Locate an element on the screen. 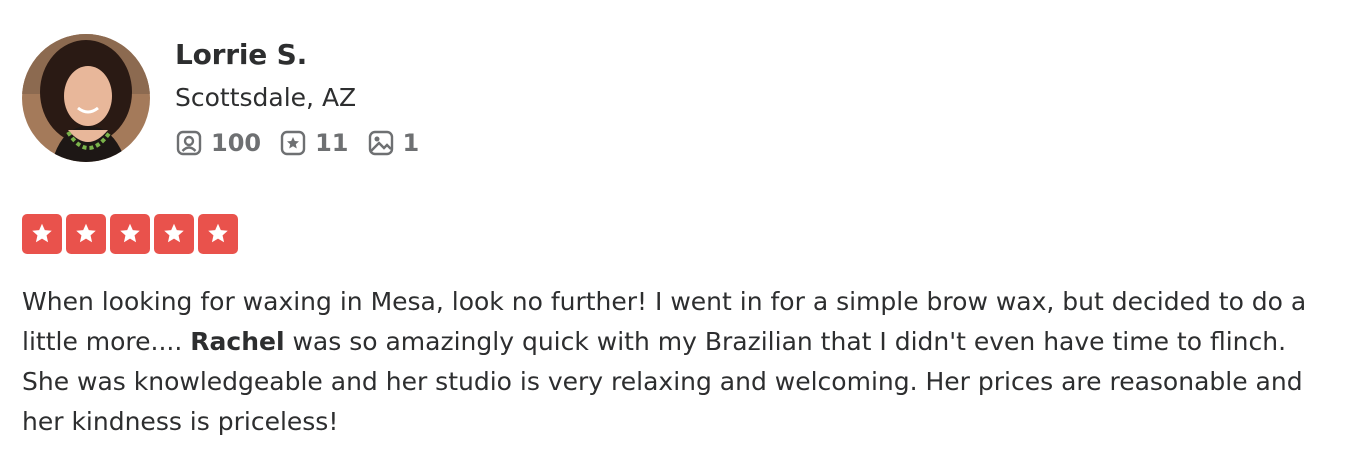 Image resolution: width=1356 pixels, height=454 pixels. reviews-count: 11 is located at coordinates (332, 143).